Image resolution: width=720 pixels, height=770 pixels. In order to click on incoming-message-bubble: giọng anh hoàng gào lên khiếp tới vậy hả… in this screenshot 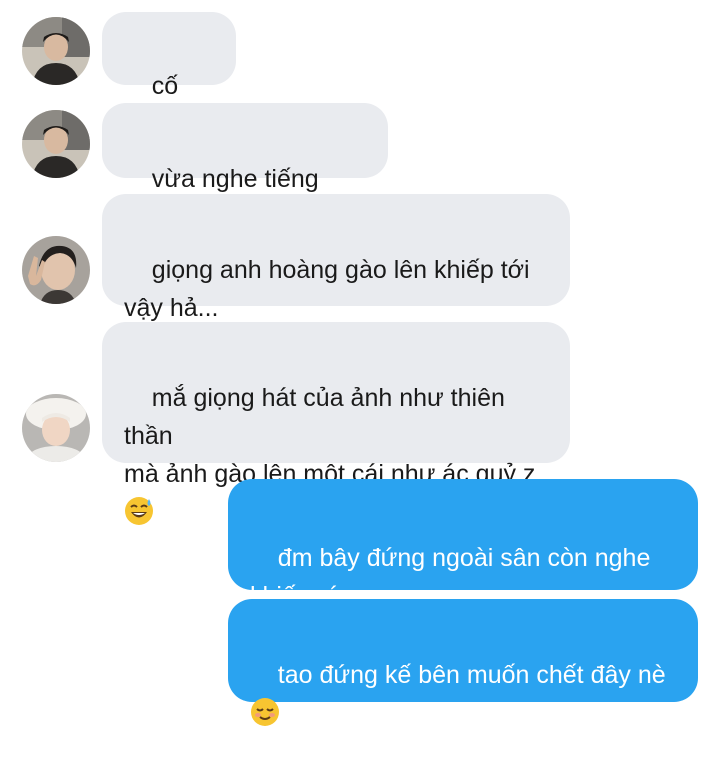, I will do `click(336, 258)`.